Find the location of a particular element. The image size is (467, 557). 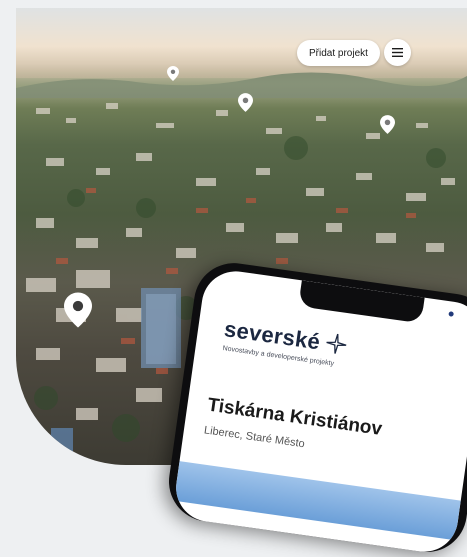

hamburger-menu-button is located at coordinates (397, 52).